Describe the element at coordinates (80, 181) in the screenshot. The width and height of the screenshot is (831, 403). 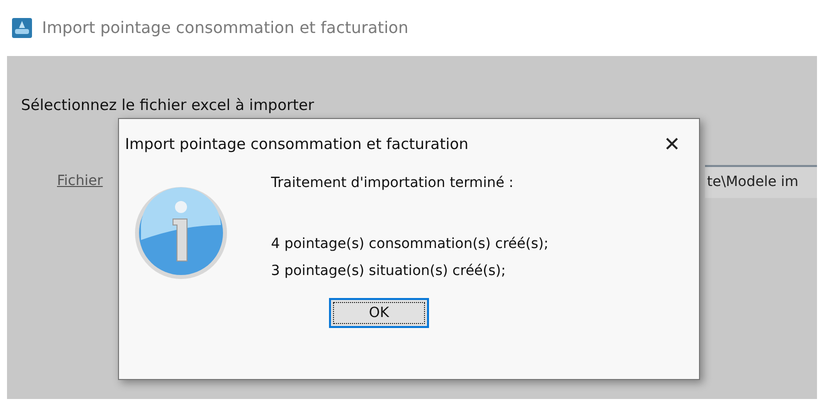
I see `file-link: Fichier` at that location.